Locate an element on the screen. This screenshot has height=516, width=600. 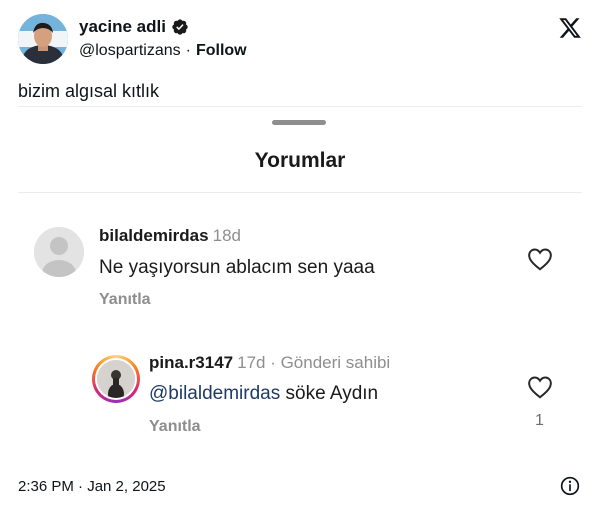
reply-meta: 17d · Gönderi sahibi is located at coordinates (314, 362).